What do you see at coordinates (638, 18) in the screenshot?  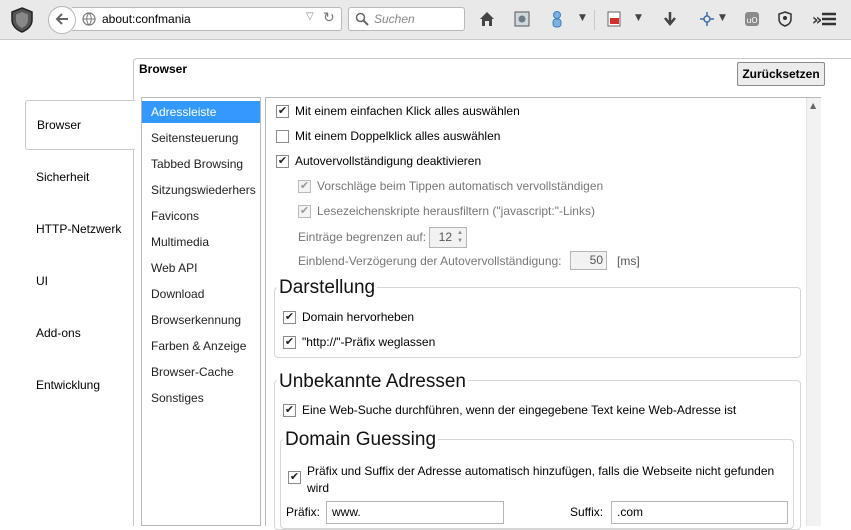 I see `pdf-dropdown-icon: ▼` at bounding box center [638, 18].